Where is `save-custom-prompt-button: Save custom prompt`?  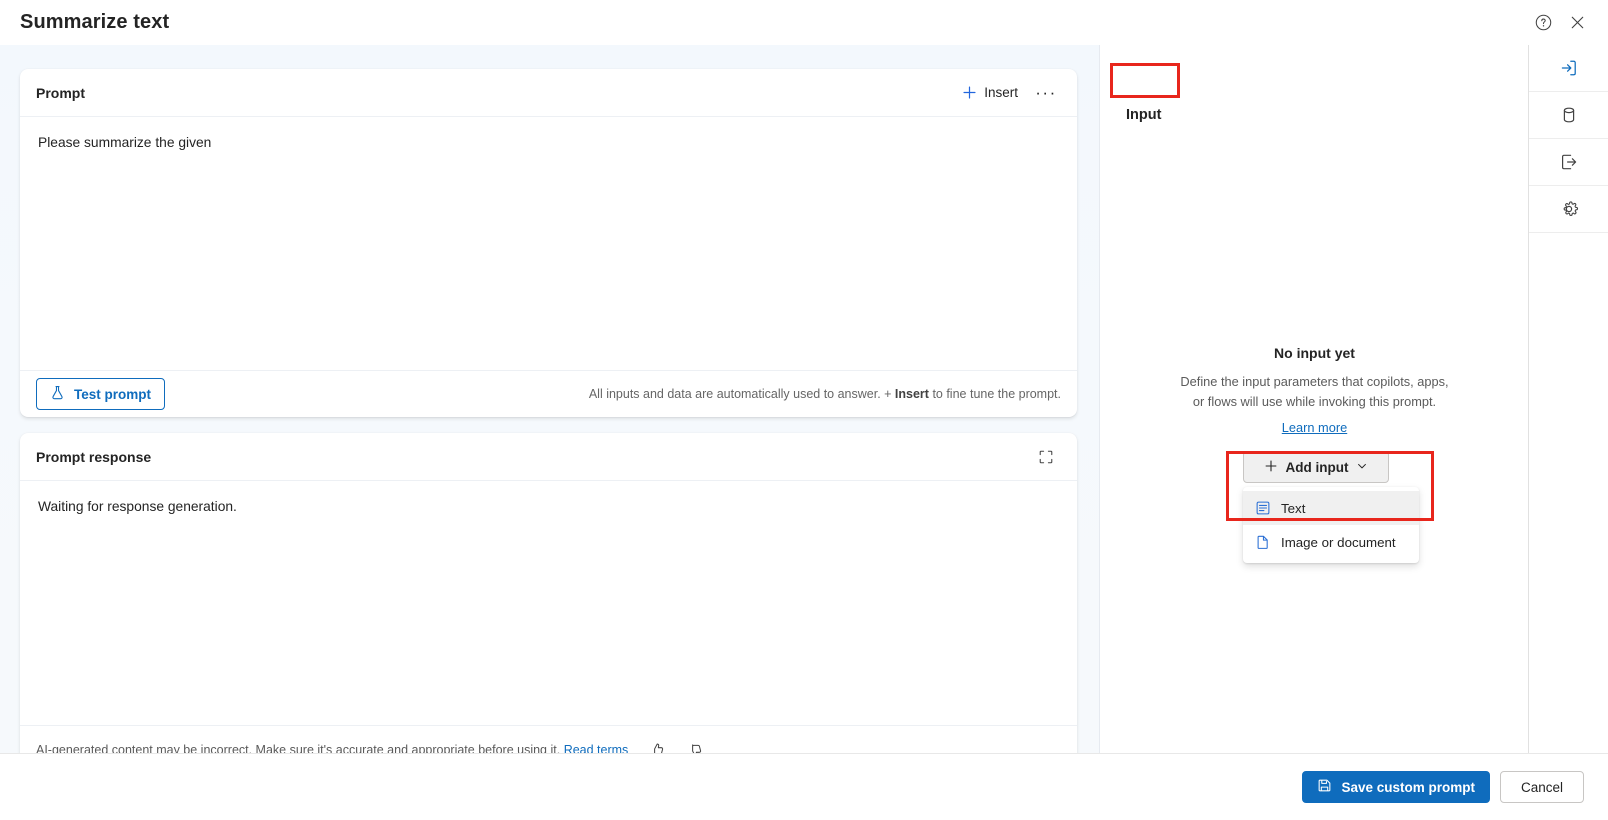
save-custom-prompt-button: Save custom prompt is located at coordinates (1396, 787).